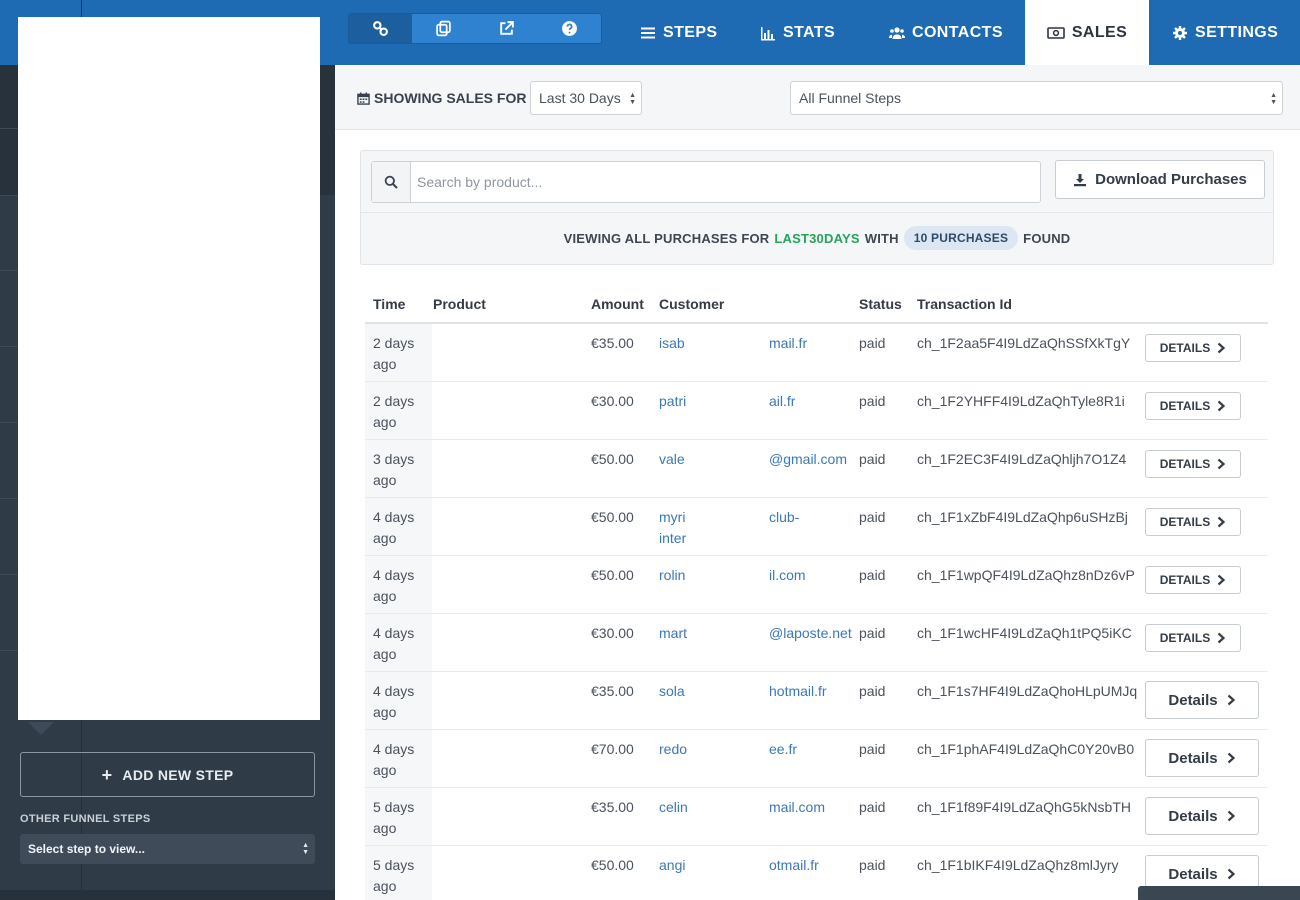  What do you see at coordinates (787, 575) in the screenshot?
I see `customer-email-end: il.com` at bounding box center [787, 575].